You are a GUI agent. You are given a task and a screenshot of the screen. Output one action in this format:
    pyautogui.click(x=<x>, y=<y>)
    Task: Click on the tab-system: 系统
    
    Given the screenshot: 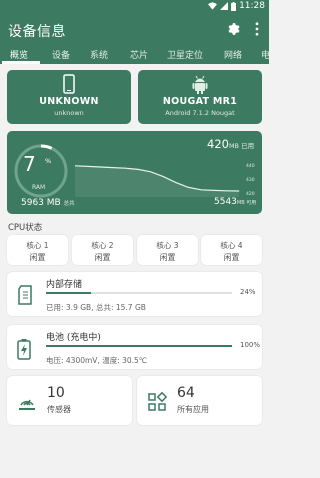 What is the action you would take?
    pyautogui.click(x=99, y=54)
    